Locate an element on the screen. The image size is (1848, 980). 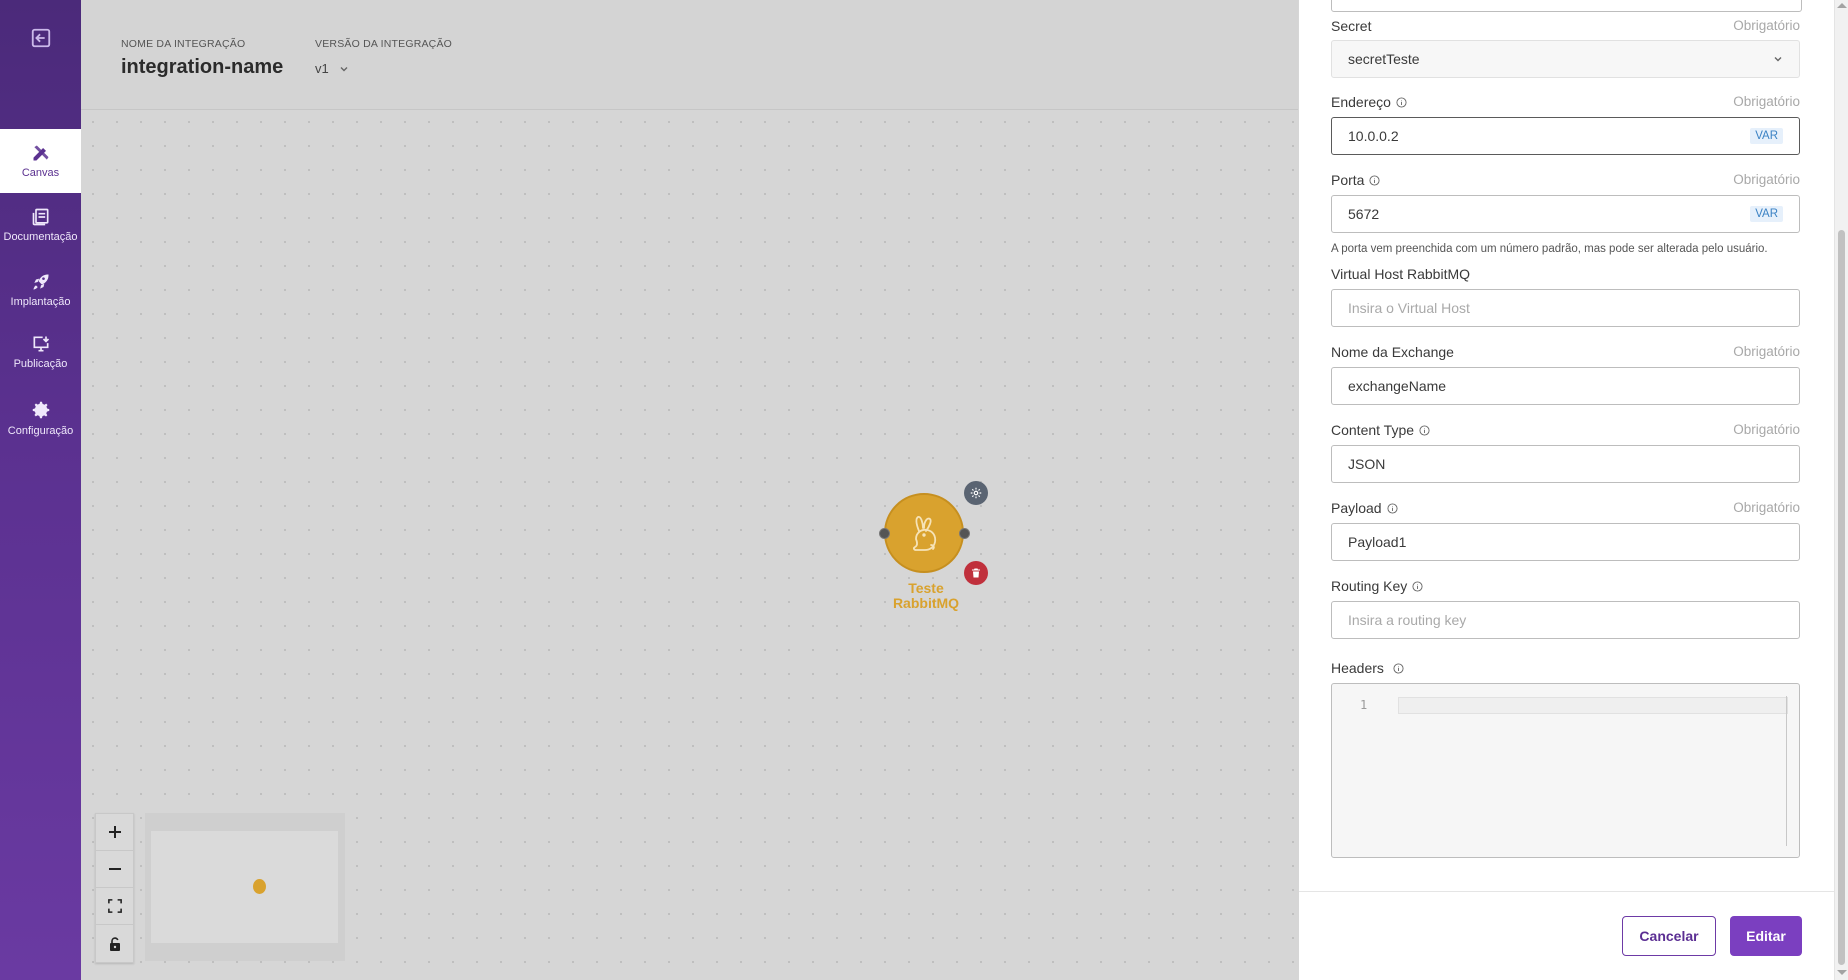
scrollbar-thumb is located at coordinates (1841, 597).